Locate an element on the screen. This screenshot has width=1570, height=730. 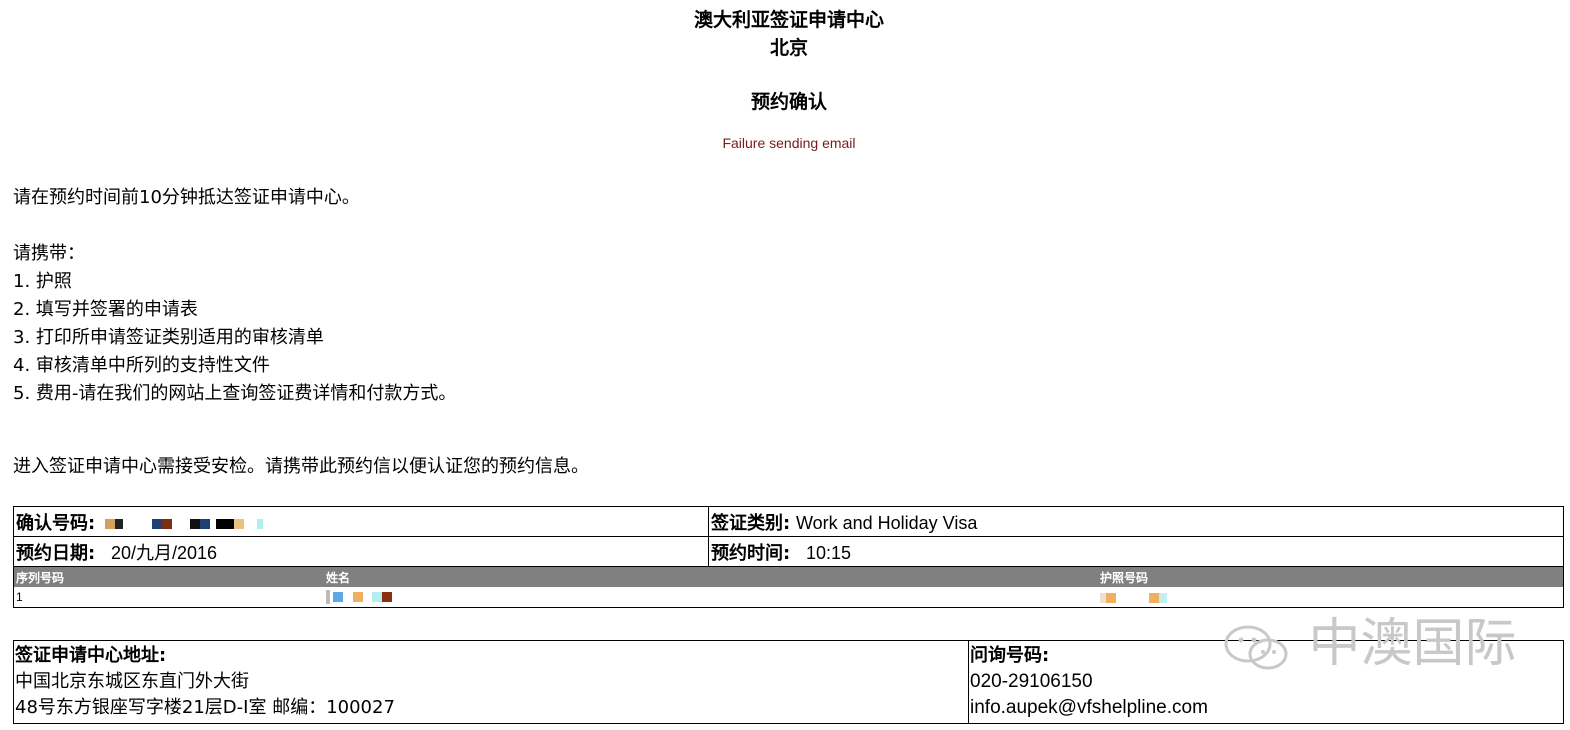
visa-type-label: 签证类别: is located at coordinates (751, 523).